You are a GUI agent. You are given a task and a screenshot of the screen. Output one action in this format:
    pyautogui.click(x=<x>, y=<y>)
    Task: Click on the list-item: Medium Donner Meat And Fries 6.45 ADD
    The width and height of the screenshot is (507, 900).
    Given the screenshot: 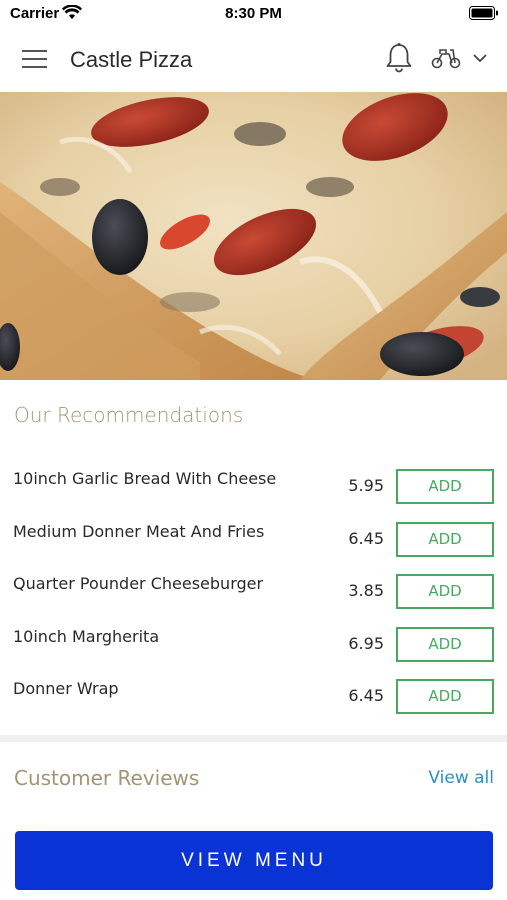 What is the action you would take?
    pyautogui.click(x=253, y=539)
    